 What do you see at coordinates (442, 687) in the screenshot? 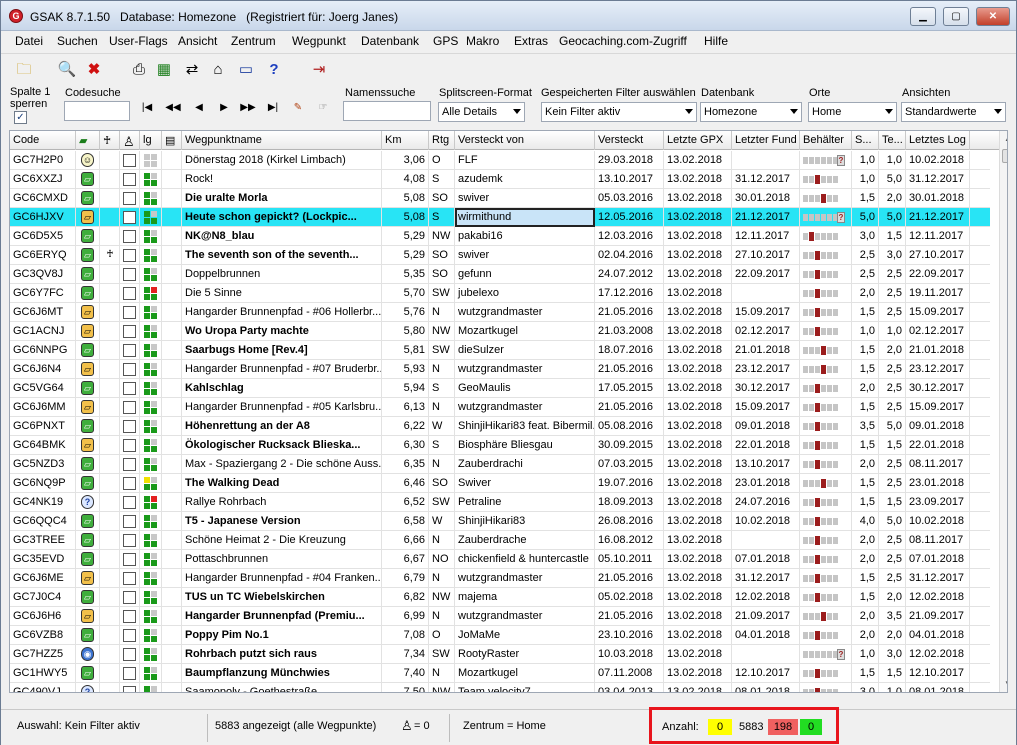
I see `cell-rtg: NW` at bounding box center [442, 687].